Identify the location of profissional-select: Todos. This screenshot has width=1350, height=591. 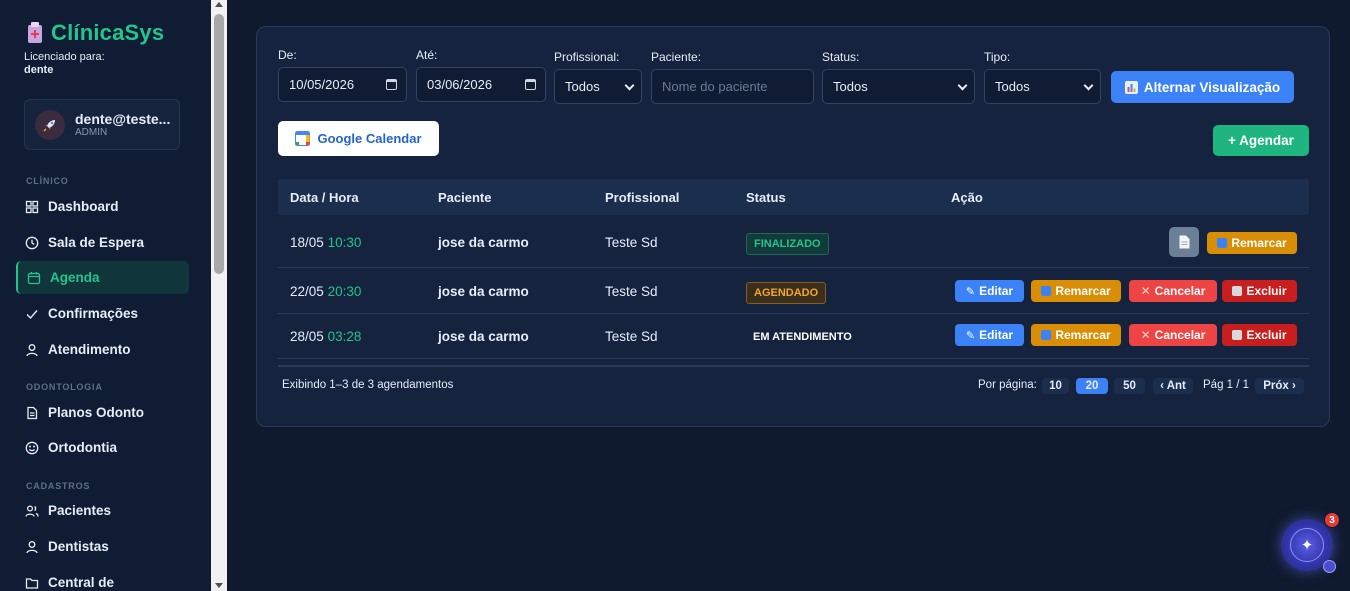
(598, 86).